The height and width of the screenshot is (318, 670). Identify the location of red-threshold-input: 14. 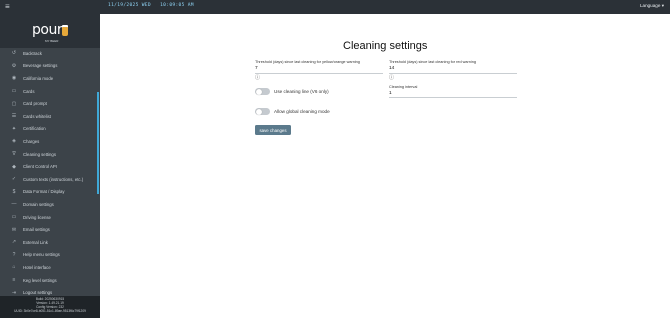
(391, 68).